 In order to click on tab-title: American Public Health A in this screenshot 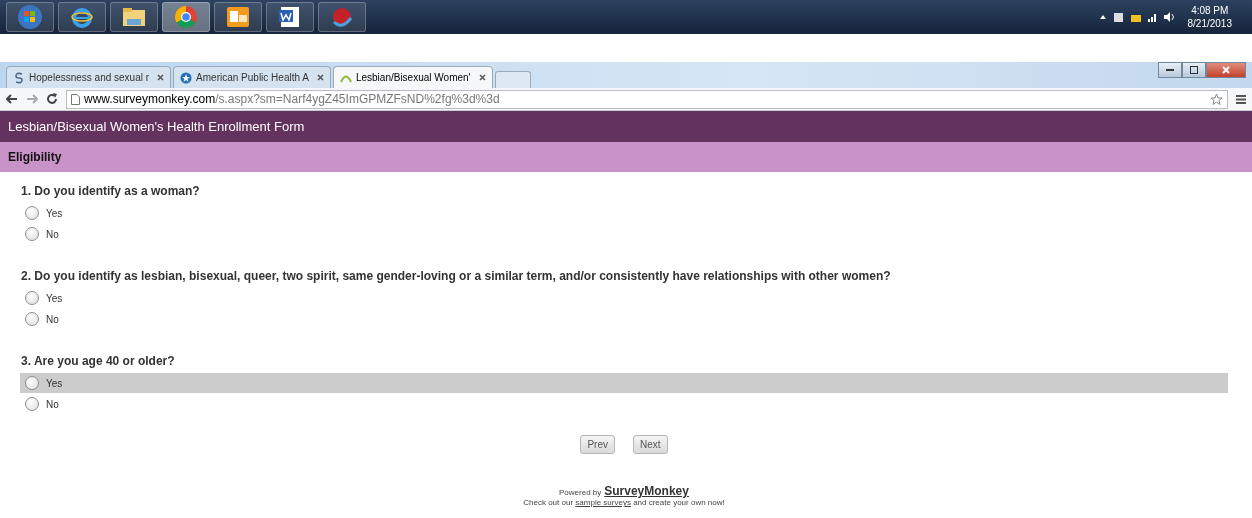, I will do `click(252, 77)`.